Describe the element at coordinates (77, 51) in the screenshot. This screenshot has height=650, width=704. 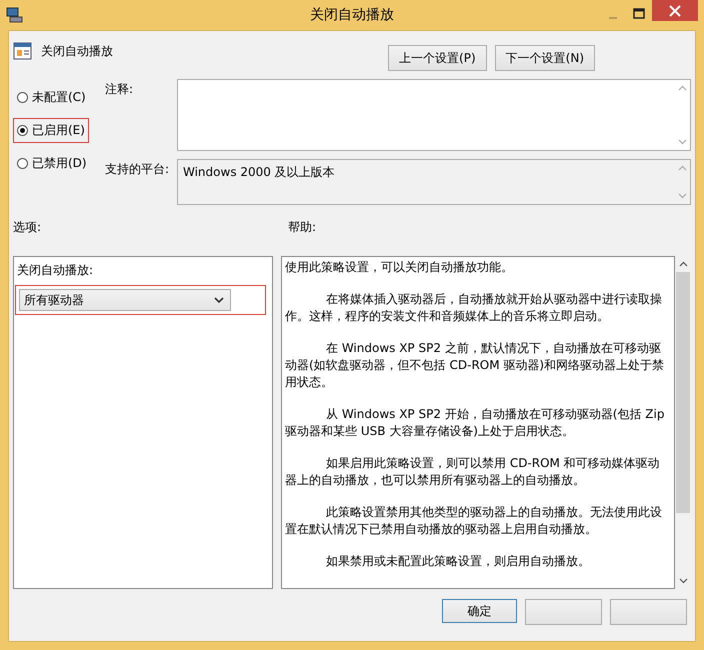
I see `policy-name: 关闭自动播放` at that location.